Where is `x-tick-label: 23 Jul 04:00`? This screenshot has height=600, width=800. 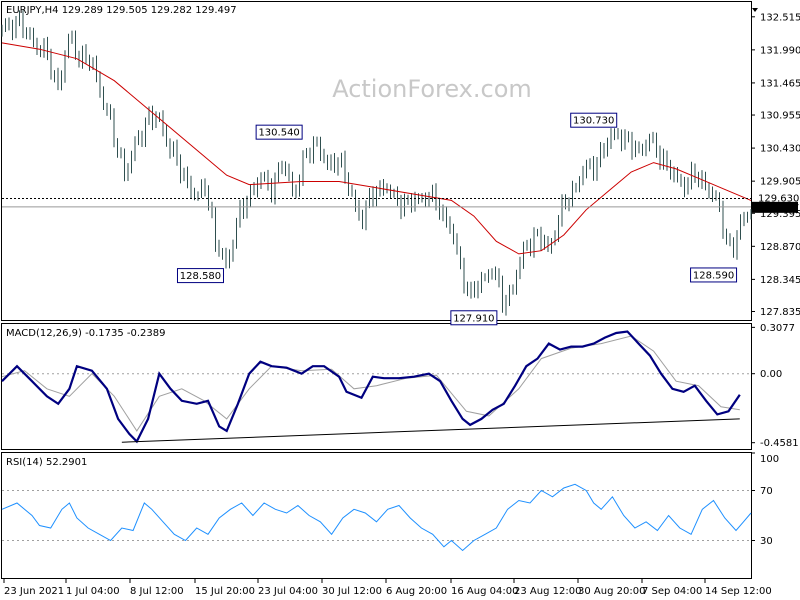
x-tick-label: 23 Jul 04:00 is located at coordinates (288, 591).